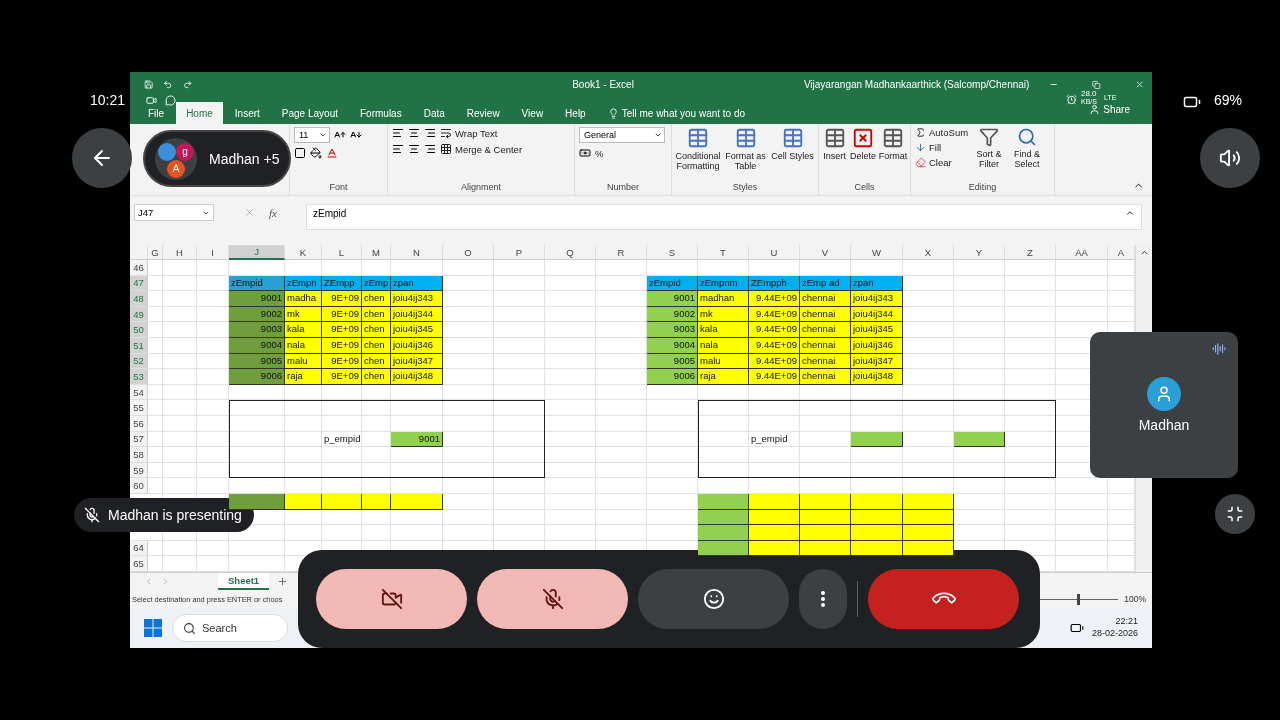 The image size is (1280, 720). I want to click on battery-icon, so click(1076, 628).